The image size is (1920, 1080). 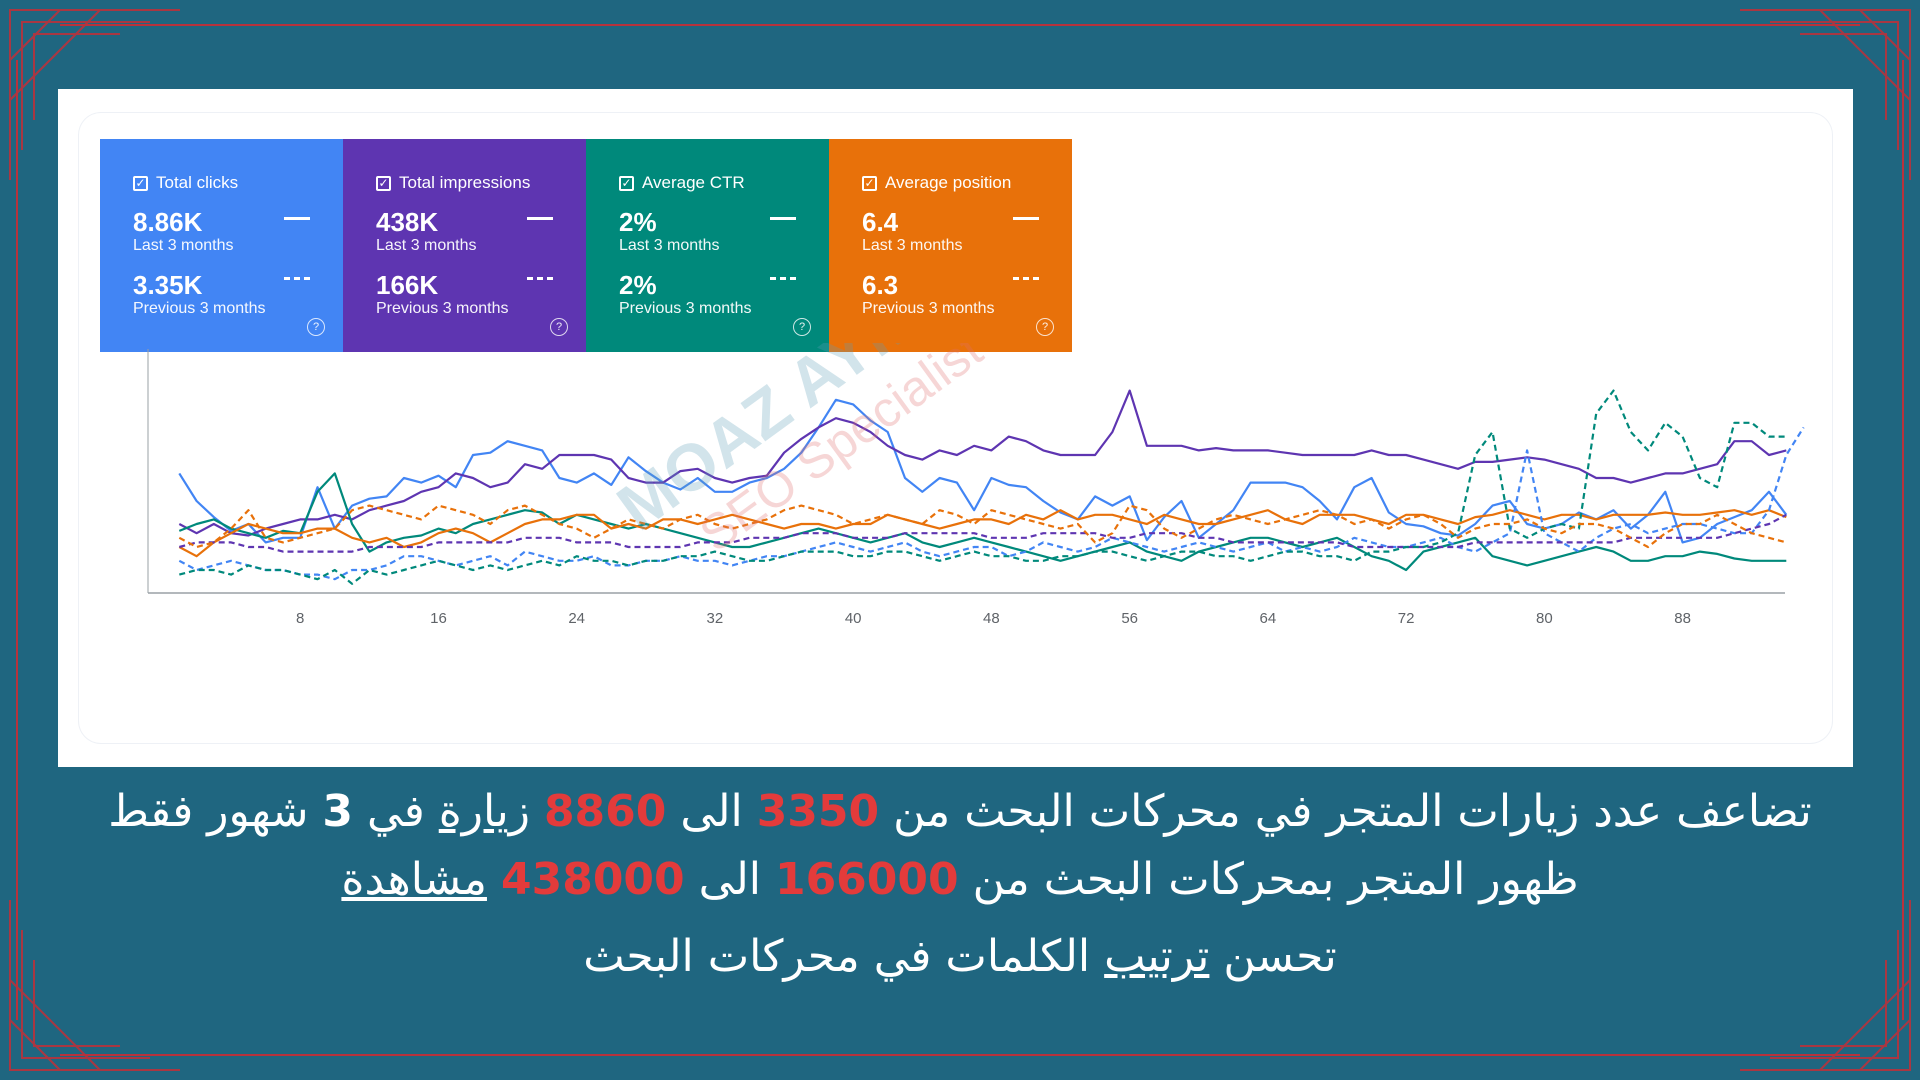 I want to click on series-line-0-solid, so click(x=983, y=471).